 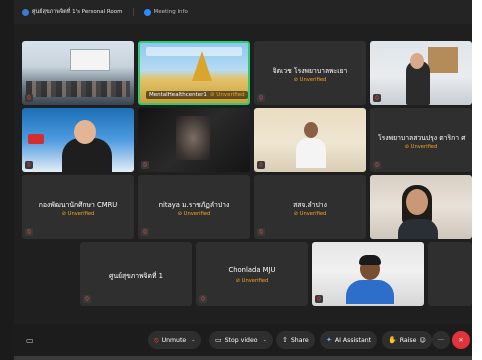 What do you see at coordinates (353, 340) in the screenshot?
I see `ai-assistant-label: AI Assistant` at bounding box center [353, 340].